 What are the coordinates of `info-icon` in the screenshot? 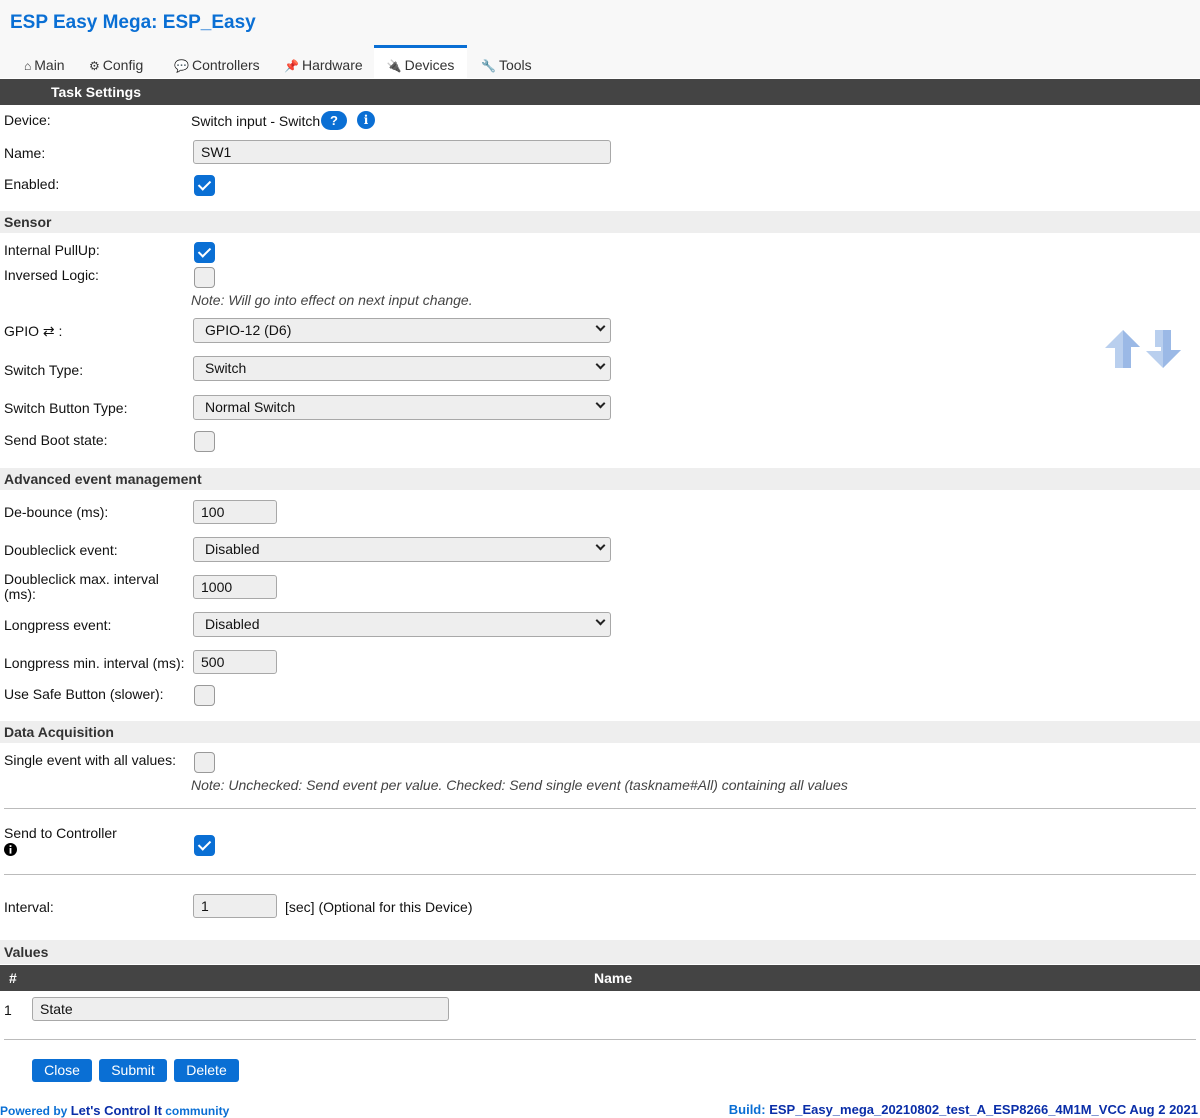 It's located at (10, 849).